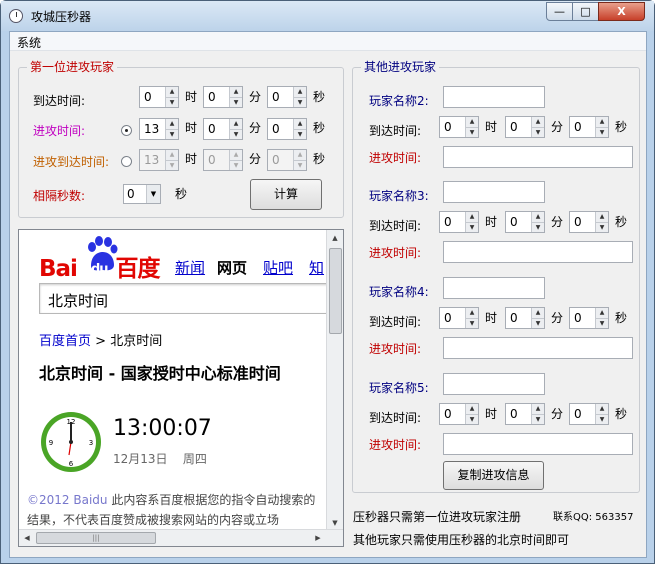  Describe the element at coordinates (494, 192) in the screenshot. I see `player3-name-input` at that location.